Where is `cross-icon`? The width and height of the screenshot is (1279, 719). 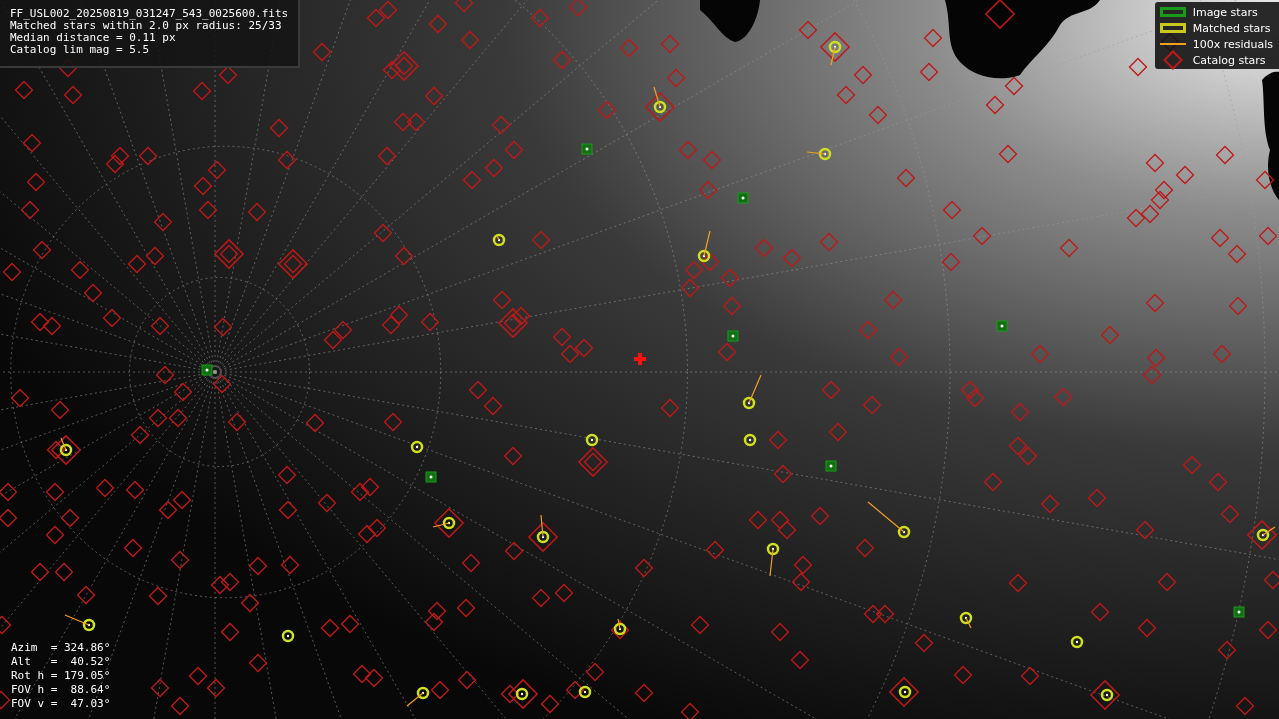
cross-icon is located at coordinates (640, 359).